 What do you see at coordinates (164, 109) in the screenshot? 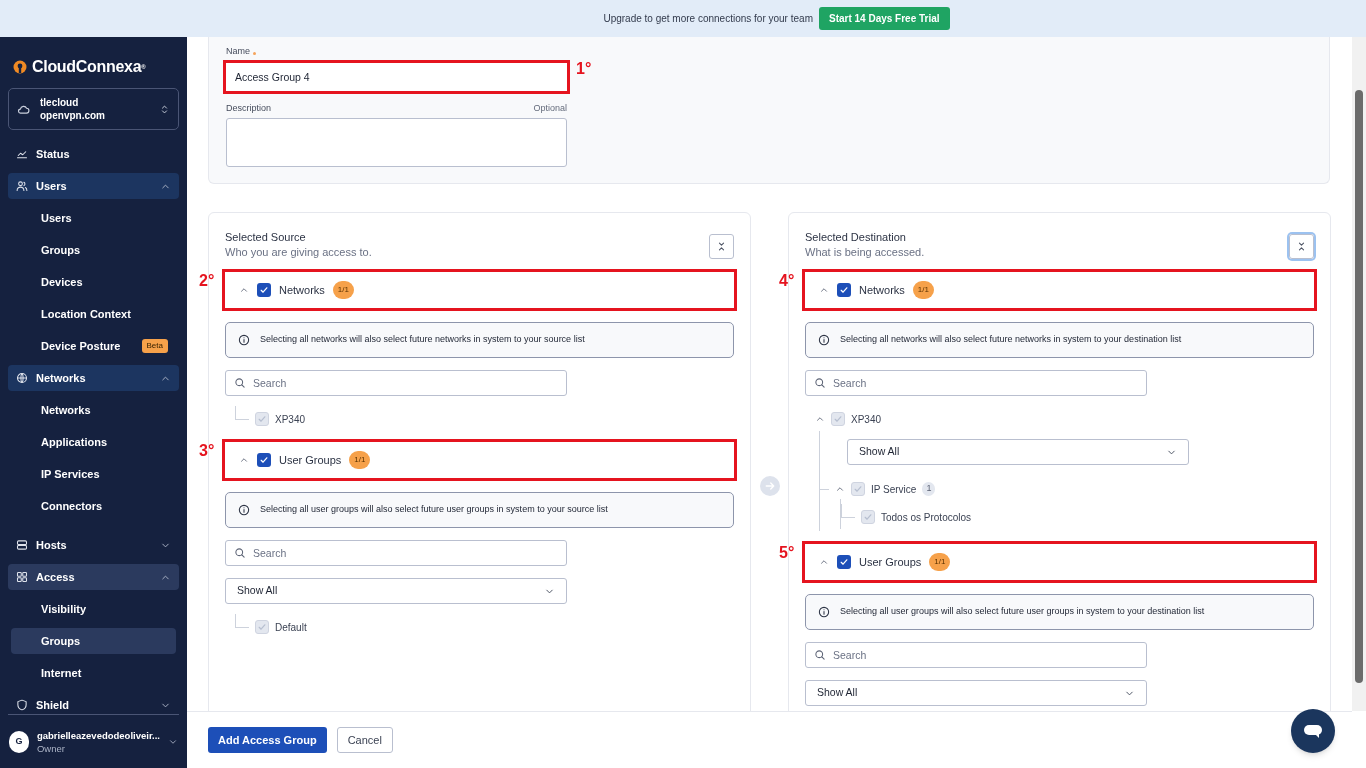
I see `updown-chevron-icon` at bounding box center [164, 109].